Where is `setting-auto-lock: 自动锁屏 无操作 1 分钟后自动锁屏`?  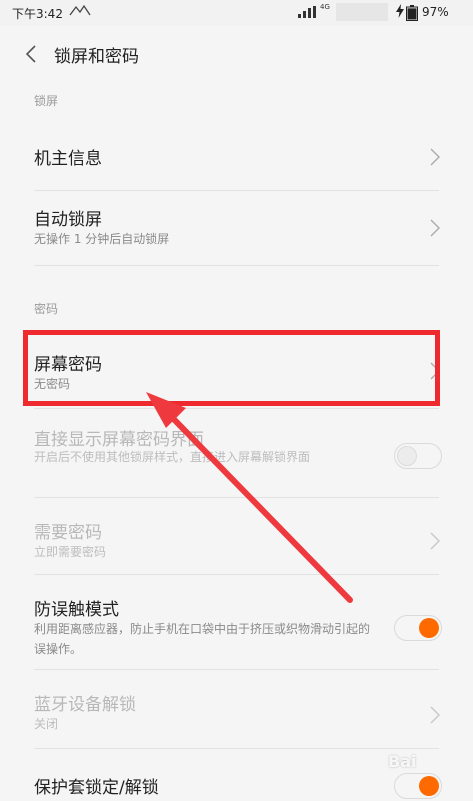
setting-auto-lock: 自动锁屏 无操作 1 分钟后自动锁屏 is located at coordinates (236, 228).